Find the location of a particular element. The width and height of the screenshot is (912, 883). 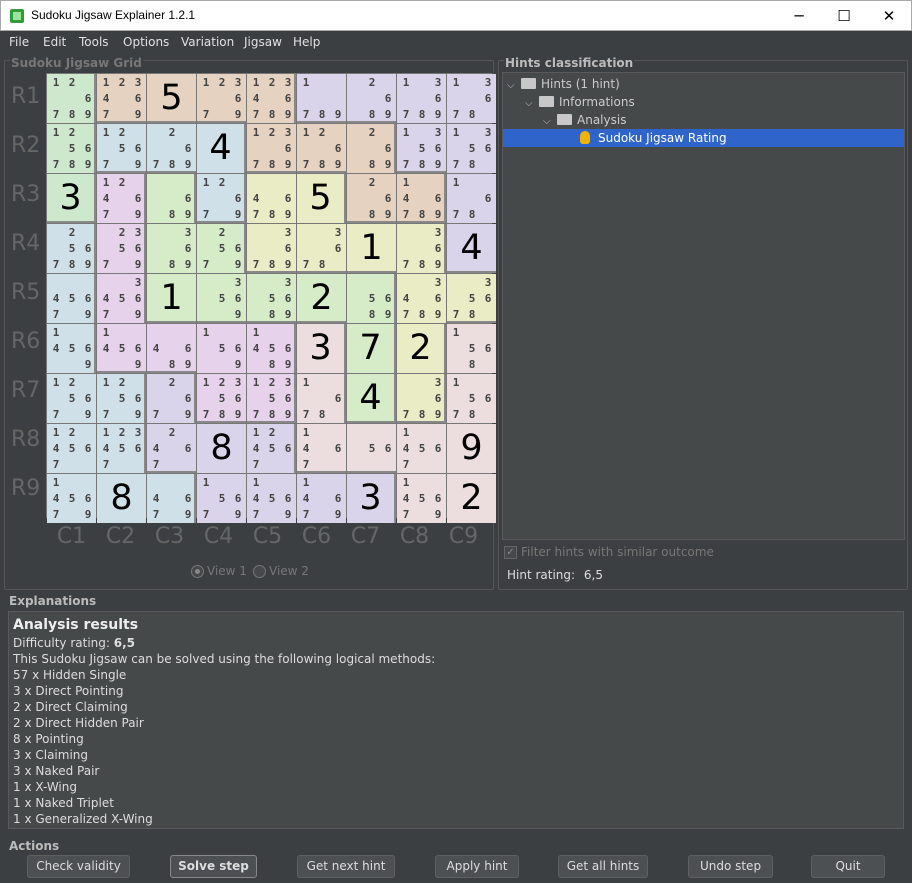

grid-cell: 156 7 9 is located at coordinates (221, 498).